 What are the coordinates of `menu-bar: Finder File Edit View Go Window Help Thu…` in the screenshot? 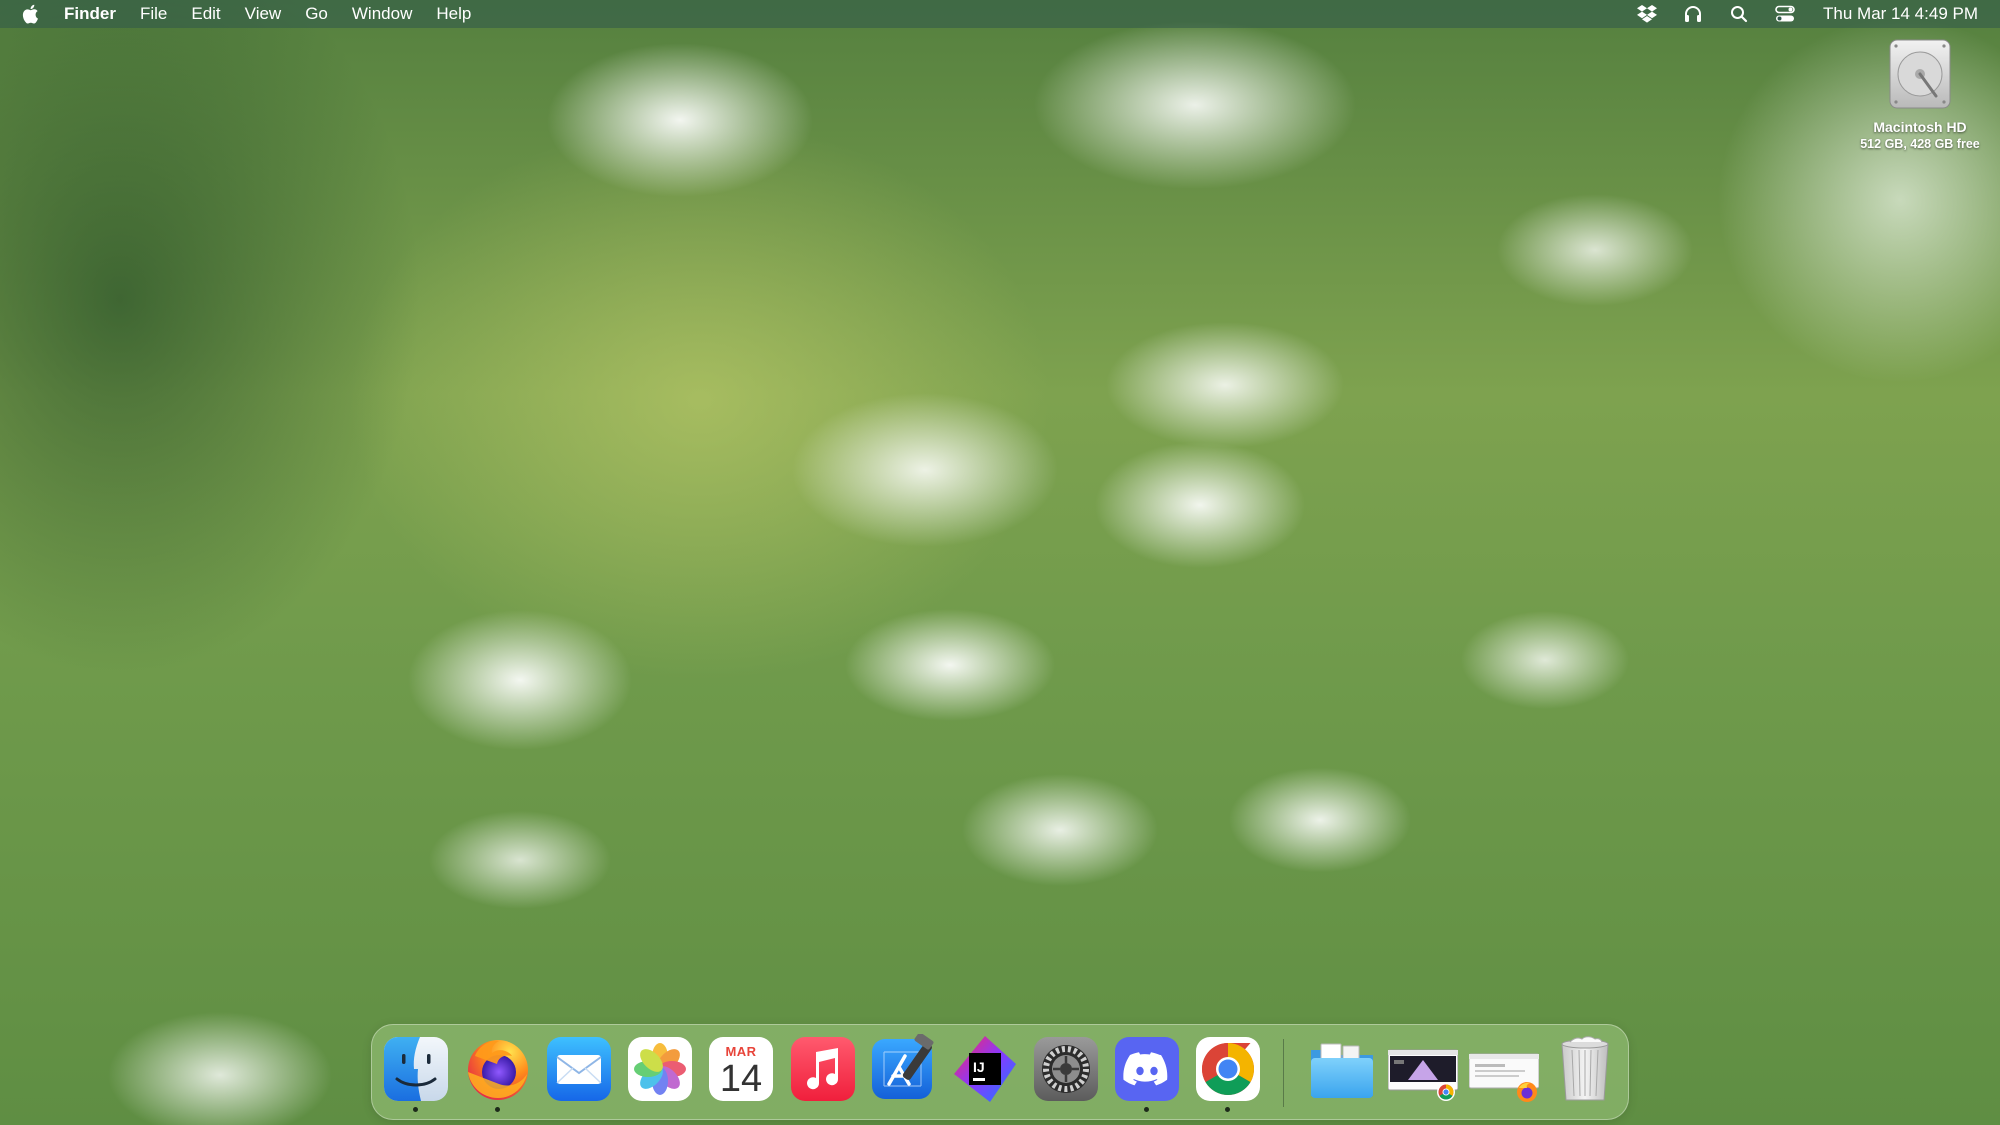 It's located at (1000, 14).